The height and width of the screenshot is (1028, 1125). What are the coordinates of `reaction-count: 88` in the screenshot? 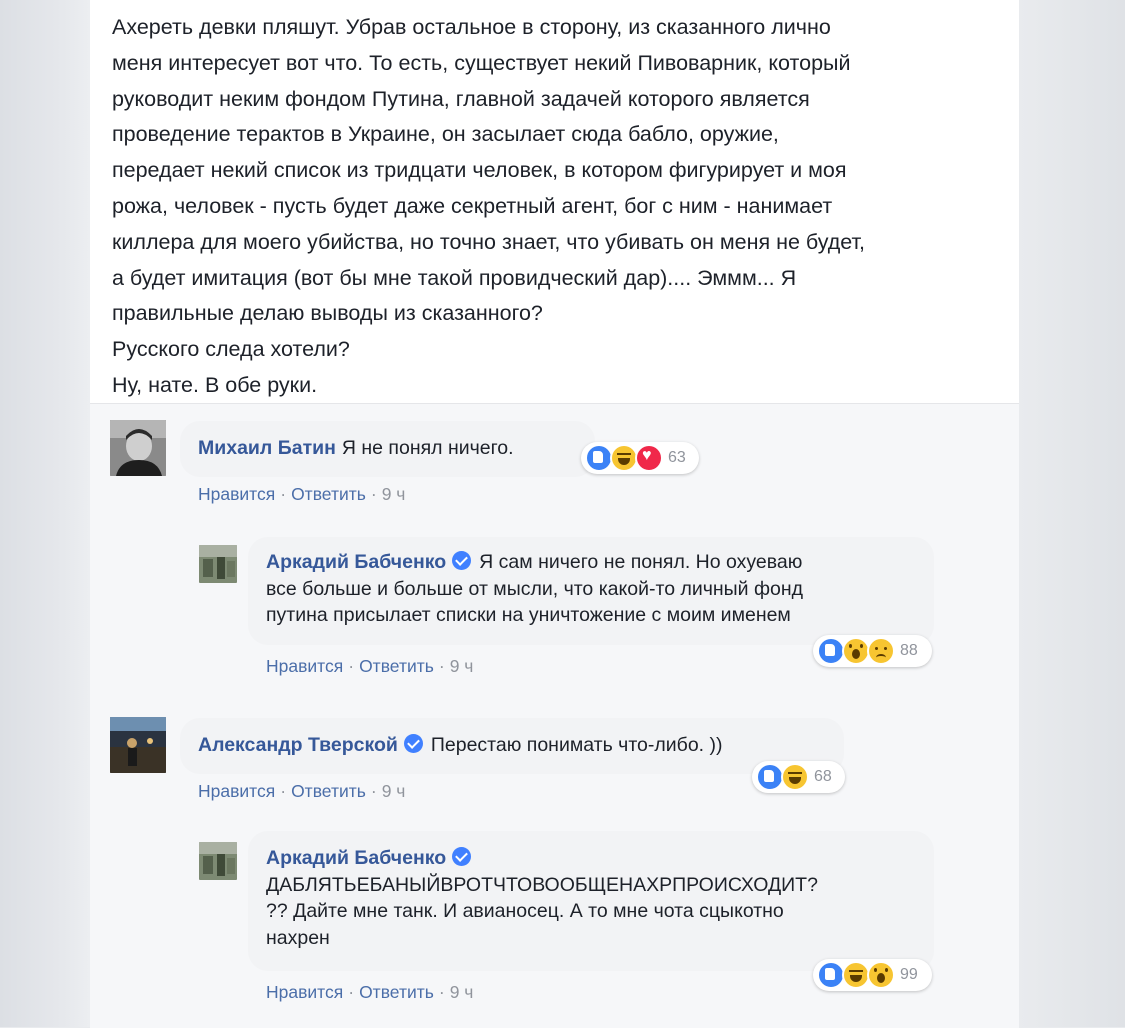 It's located at (909, 650).